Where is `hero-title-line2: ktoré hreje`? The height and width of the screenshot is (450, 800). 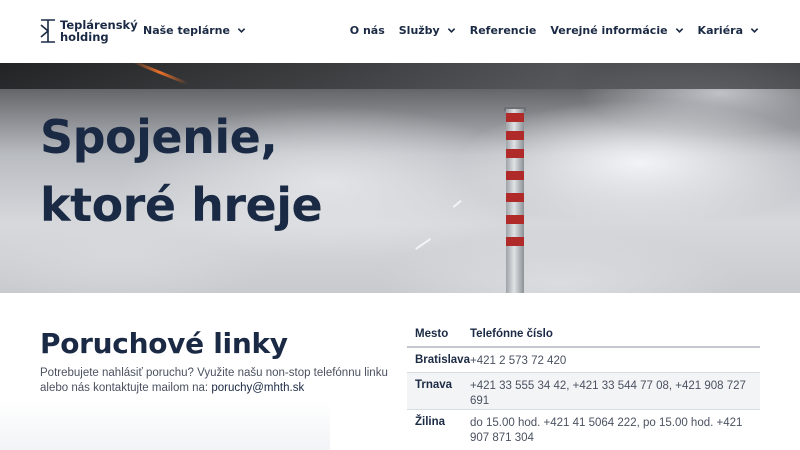
hero-title-line2: ktoré hreje is located at coordinates (181, 205).